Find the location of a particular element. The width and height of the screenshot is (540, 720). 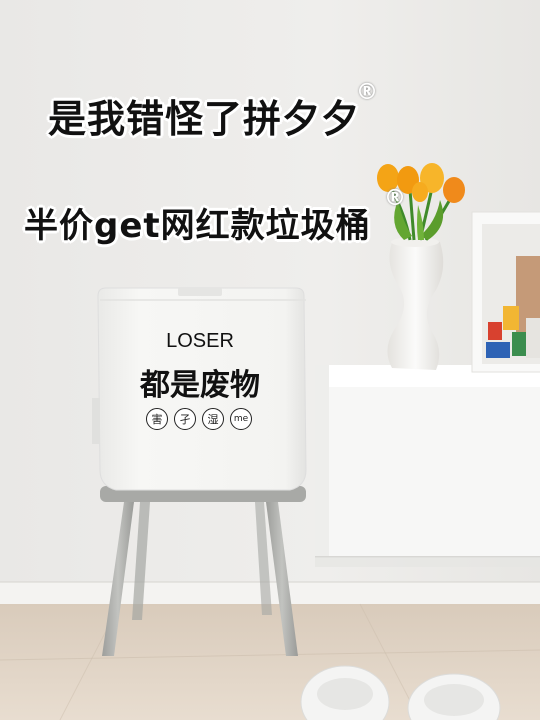

bin-label-title: LOSER is located at coordinates (200, 341).